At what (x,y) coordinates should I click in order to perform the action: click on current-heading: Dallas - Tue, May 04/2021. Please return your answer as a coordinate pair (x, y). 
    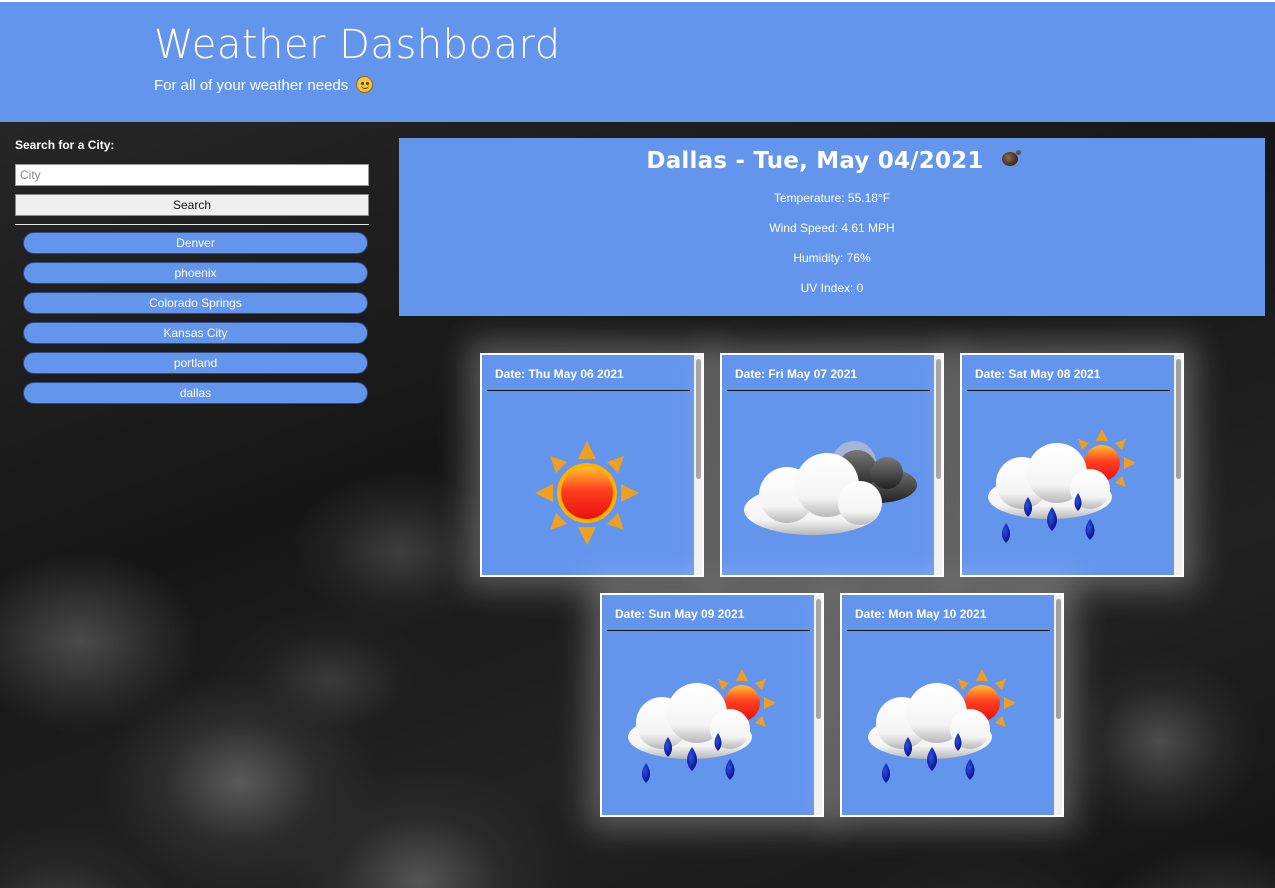
    Looking at the image, I should click on (832, 161).